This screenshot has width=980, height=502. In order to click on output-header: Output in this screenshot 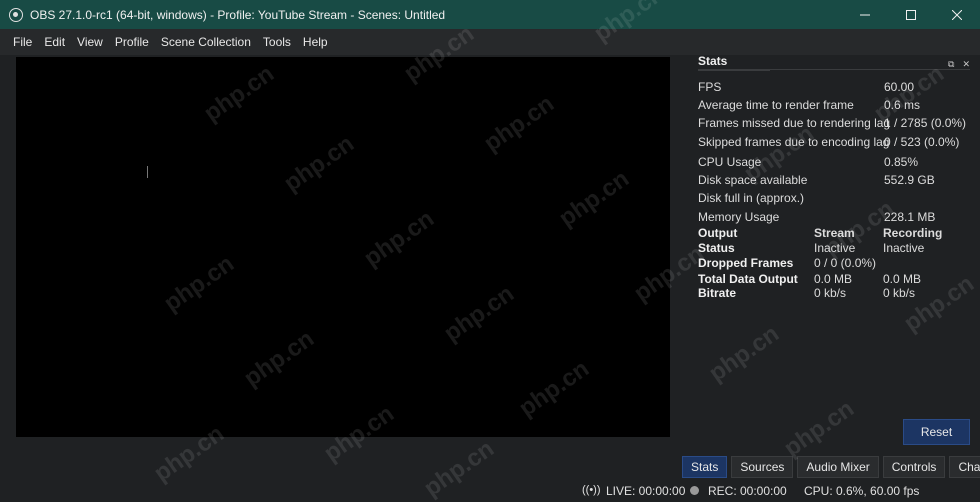, I will do `click(718, 233)`.